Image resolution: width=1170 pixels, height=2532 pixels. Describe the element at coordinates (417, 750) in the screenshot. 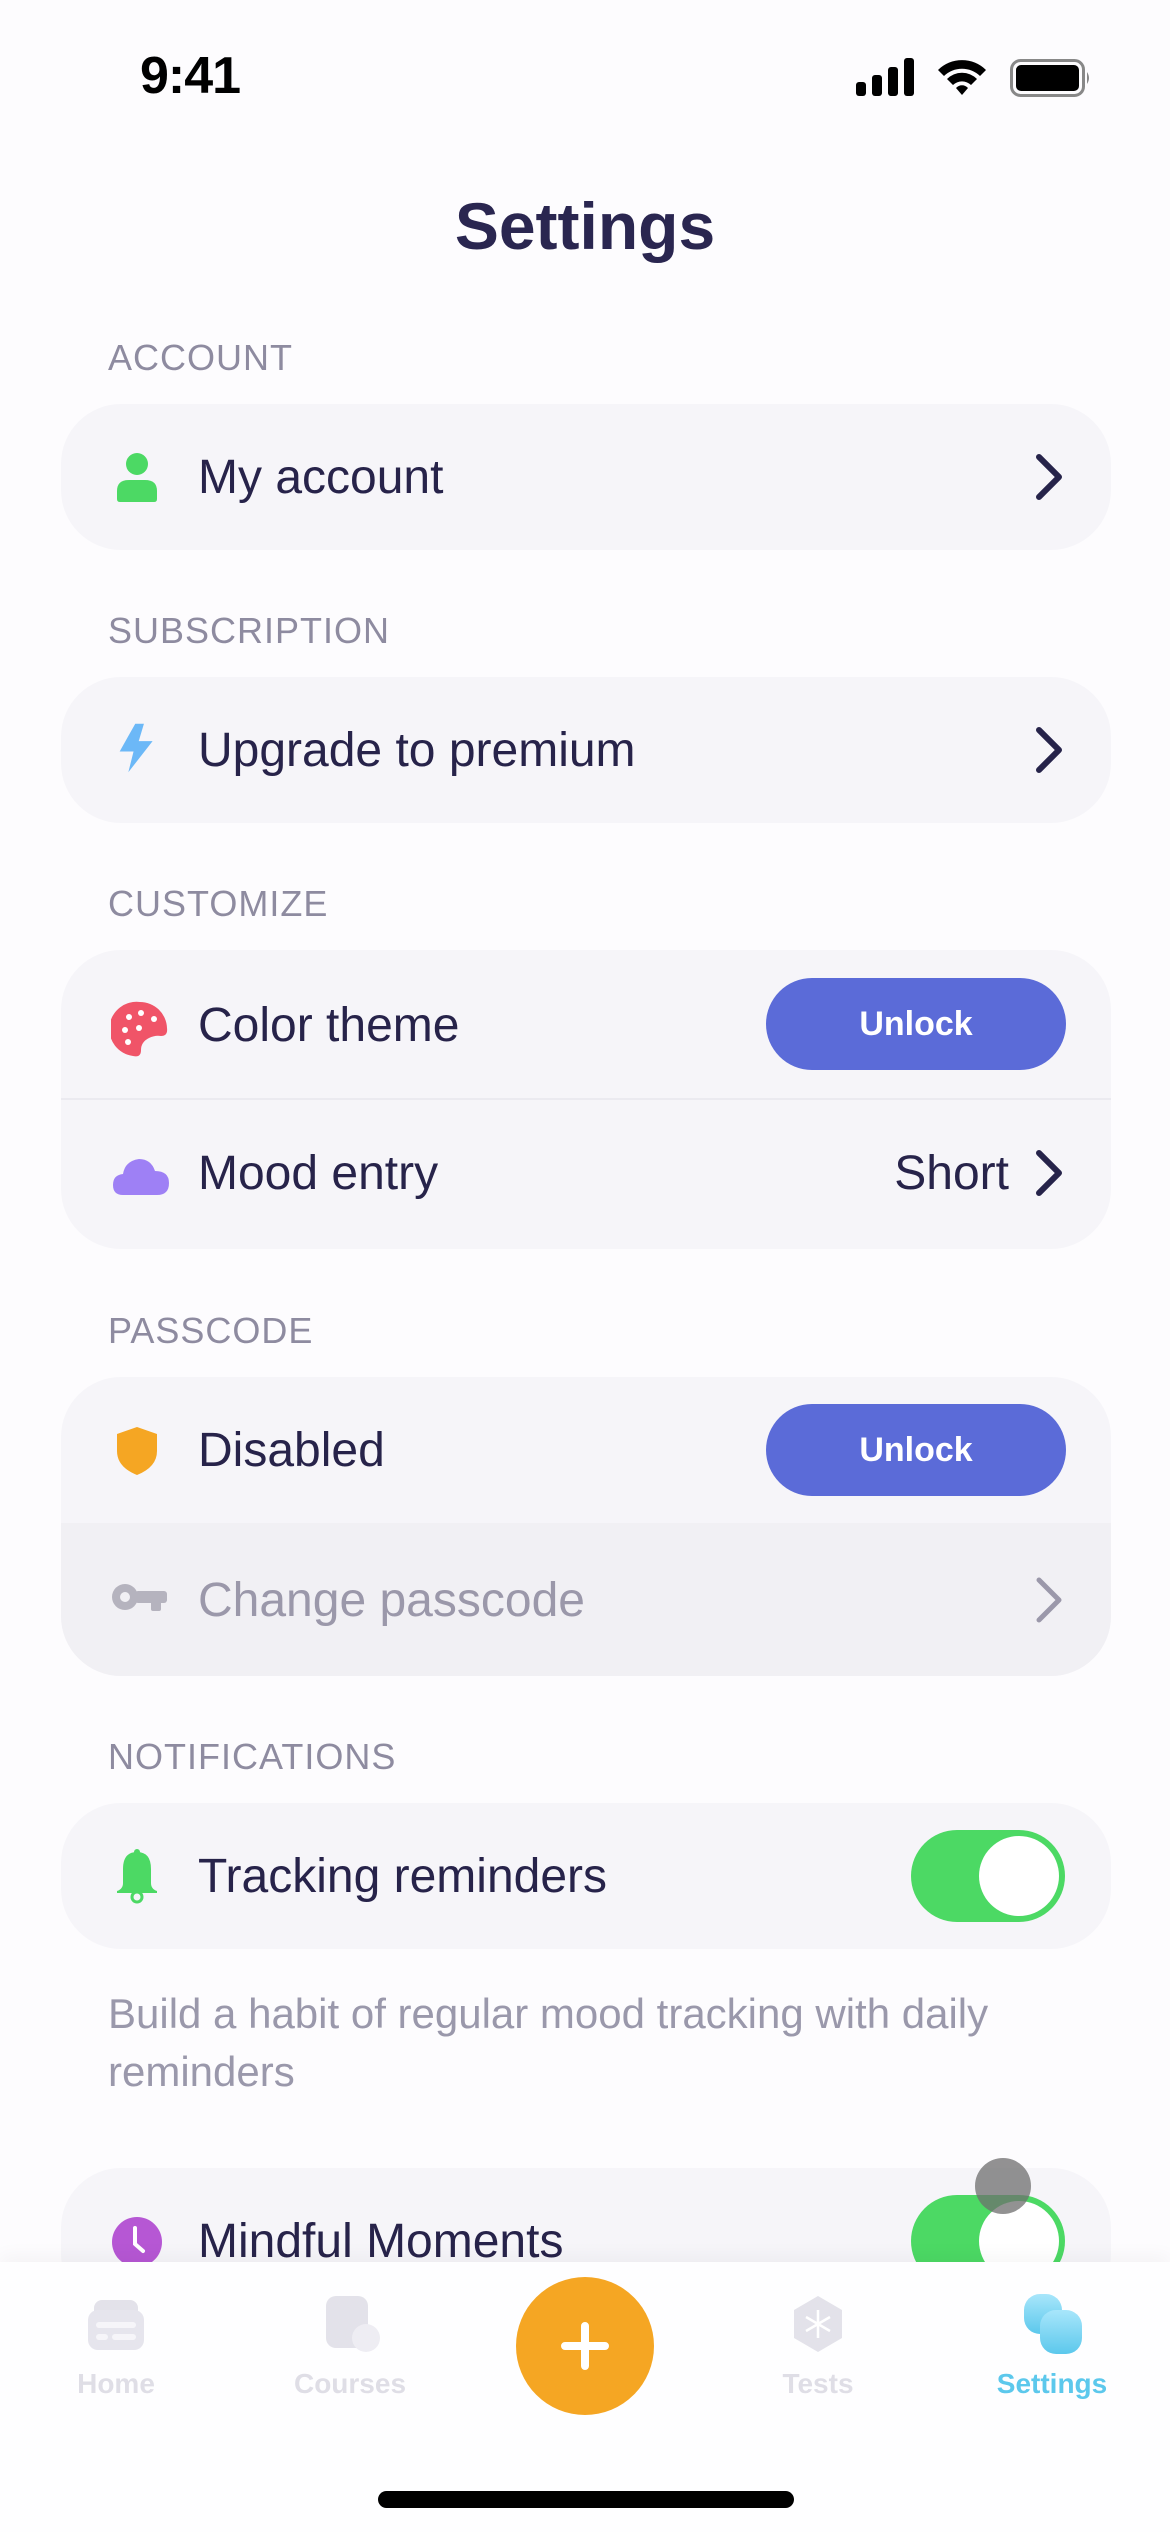

I see `upgrade-premium-label: Upgrade to premium` at that location.